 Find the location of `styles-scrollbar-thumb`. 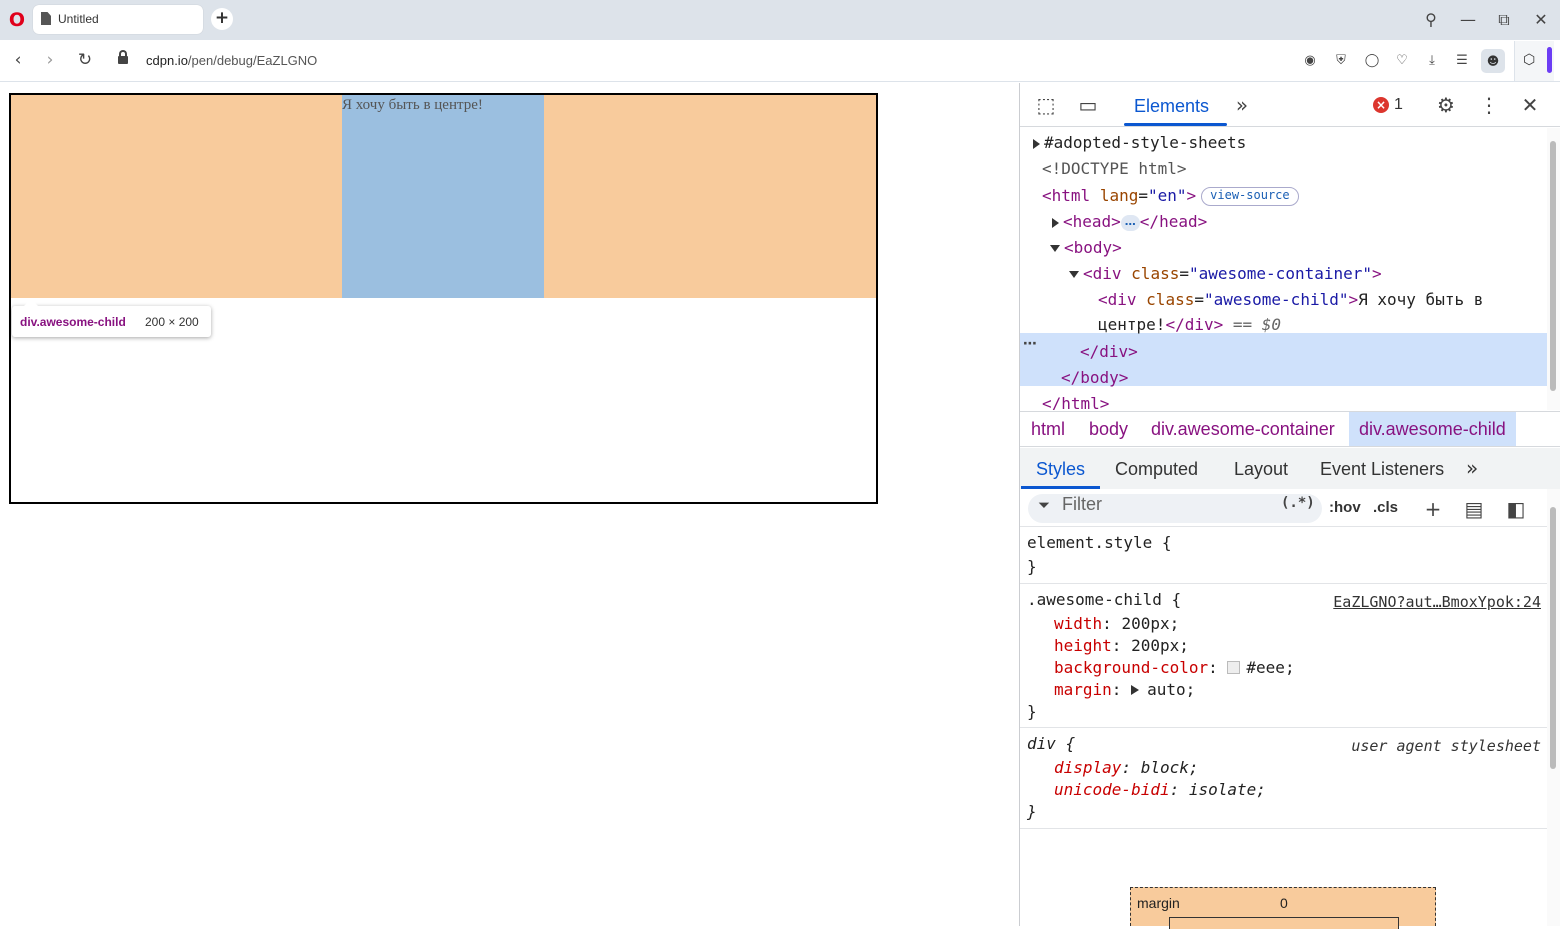

styles-scrollbar-thumb is located at coordinates (1553, 638).